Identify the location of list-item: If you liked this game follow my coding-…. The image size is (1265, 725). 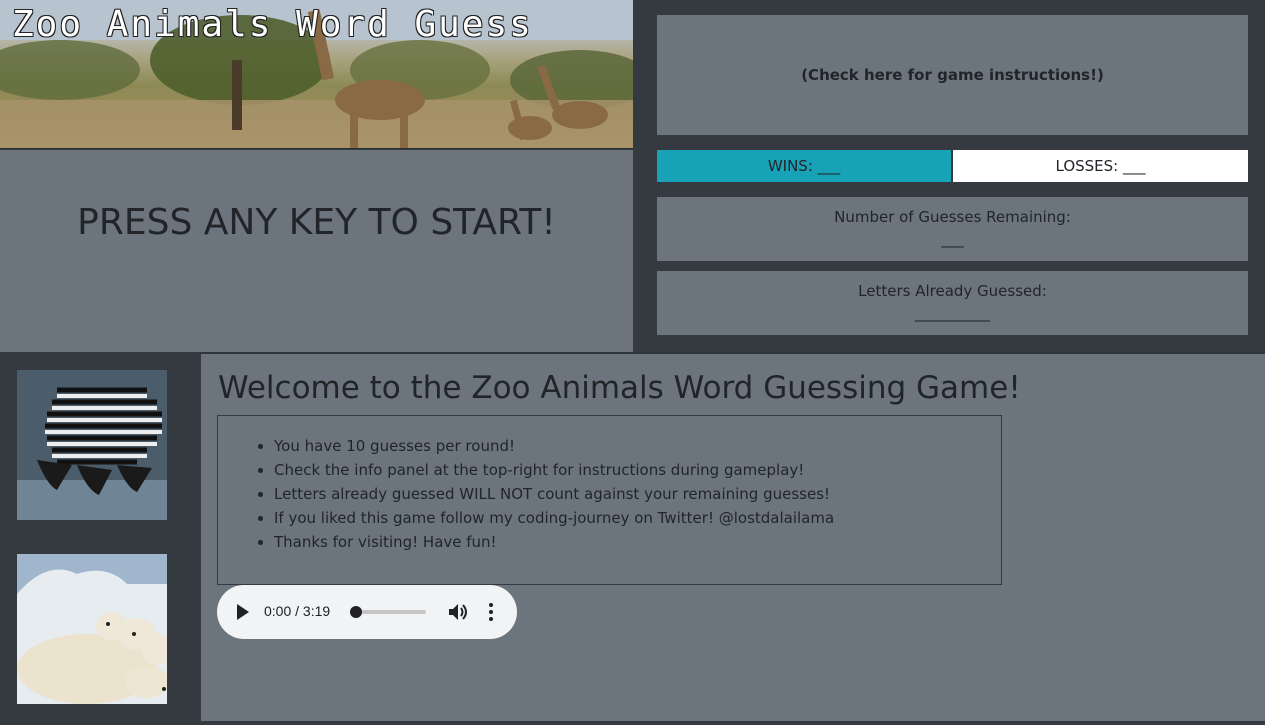
(637, 518).